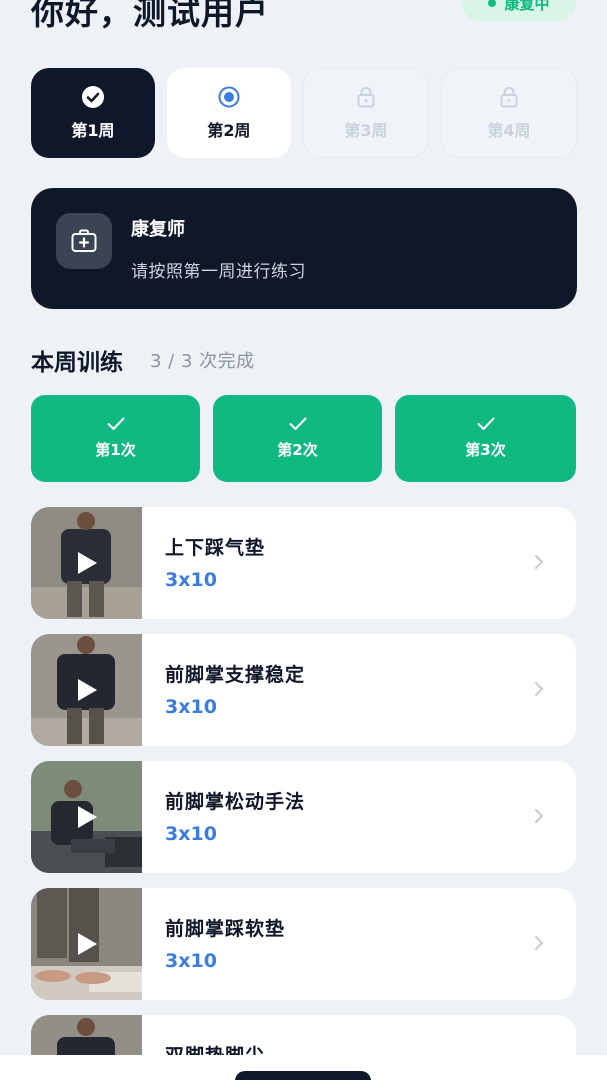  Describe the element at coordinates (303, 817) in the screenshot. I see `exercise-card-3: 前脚掌松动手法 3x10` at that location.